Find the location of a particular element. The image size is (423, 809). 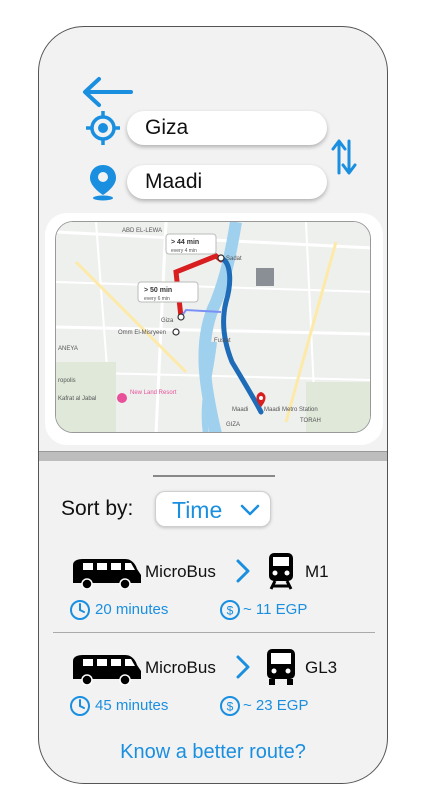

destination-row: Maadi is located at coordinates (206, 182).